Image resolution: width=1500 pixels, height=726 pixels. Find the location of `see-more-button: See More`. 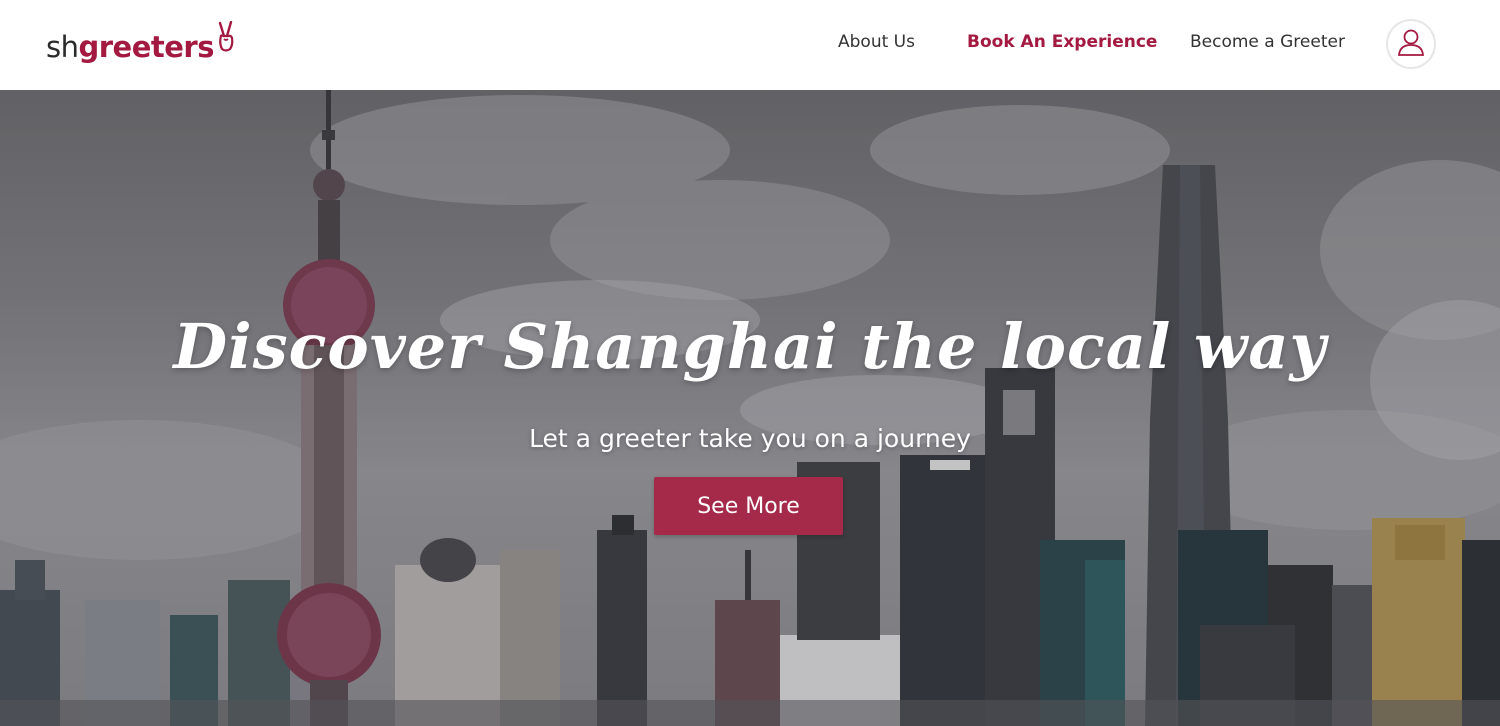

see-more-button: See More is located at coordinates (748, 506).